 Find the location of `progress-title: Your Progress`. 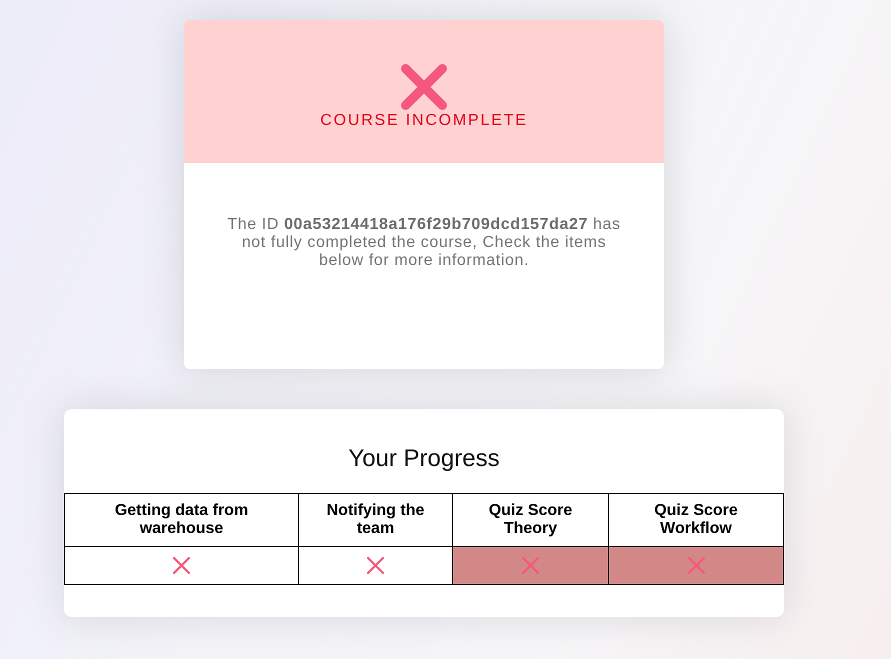

progress-title: Your Progress is located at coordinates (424, 459).